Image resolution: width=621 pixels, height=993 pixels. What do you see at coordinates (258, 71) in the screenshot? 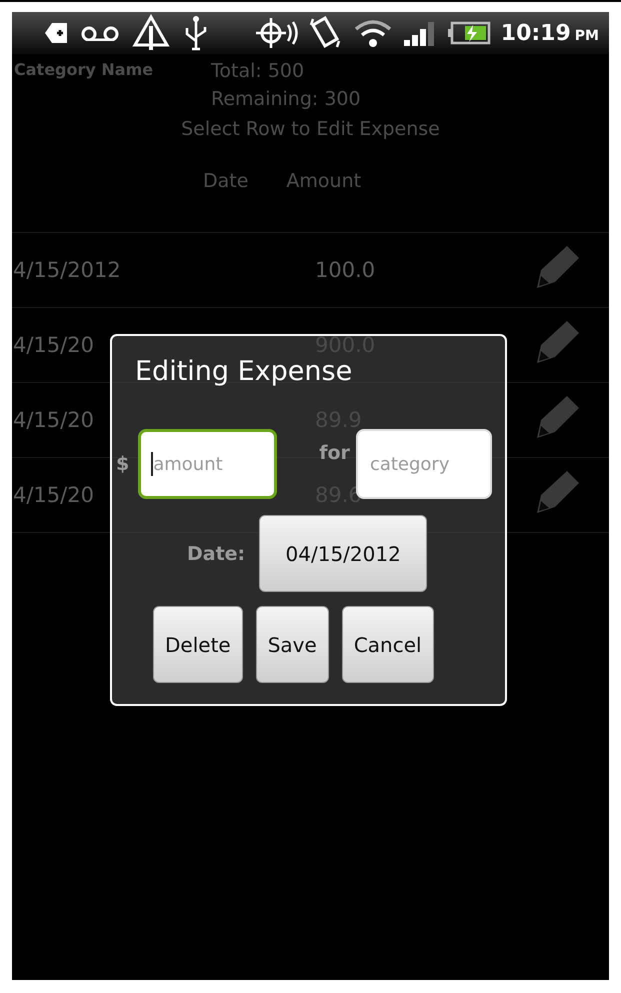
I see `total-amount: Total: 500` at bounding box center [258, 71].